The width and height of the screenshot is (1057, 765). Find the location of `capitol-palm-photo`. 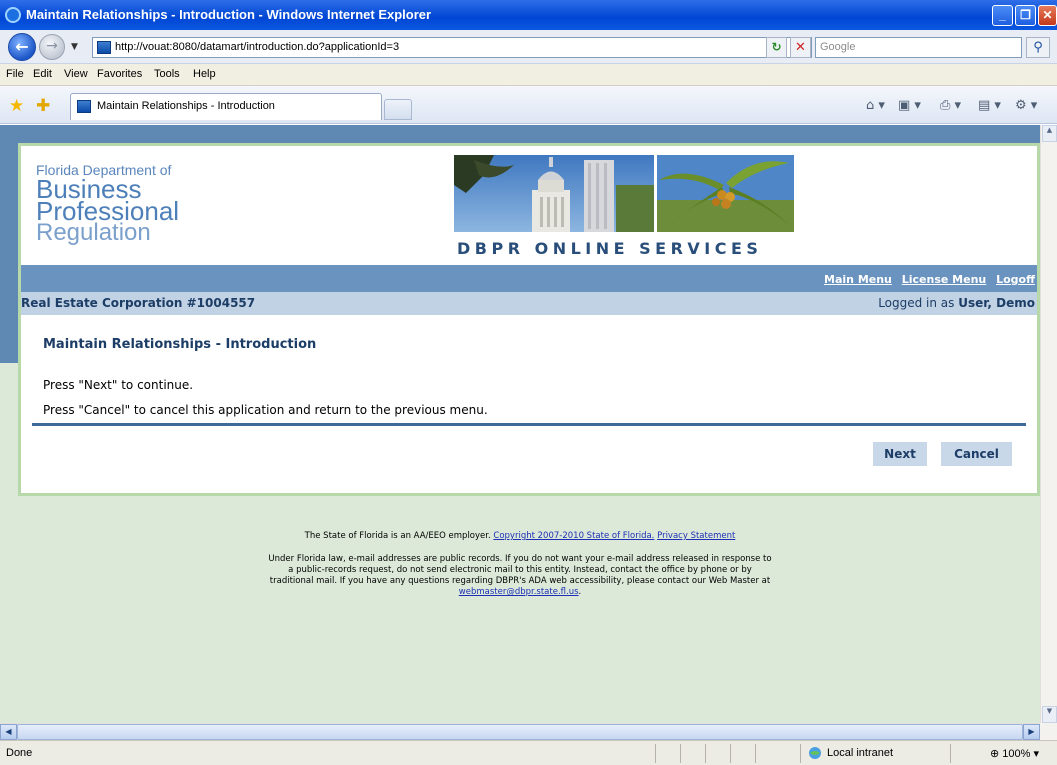

capitol-palm-photo is located at coordinates (624, 193).